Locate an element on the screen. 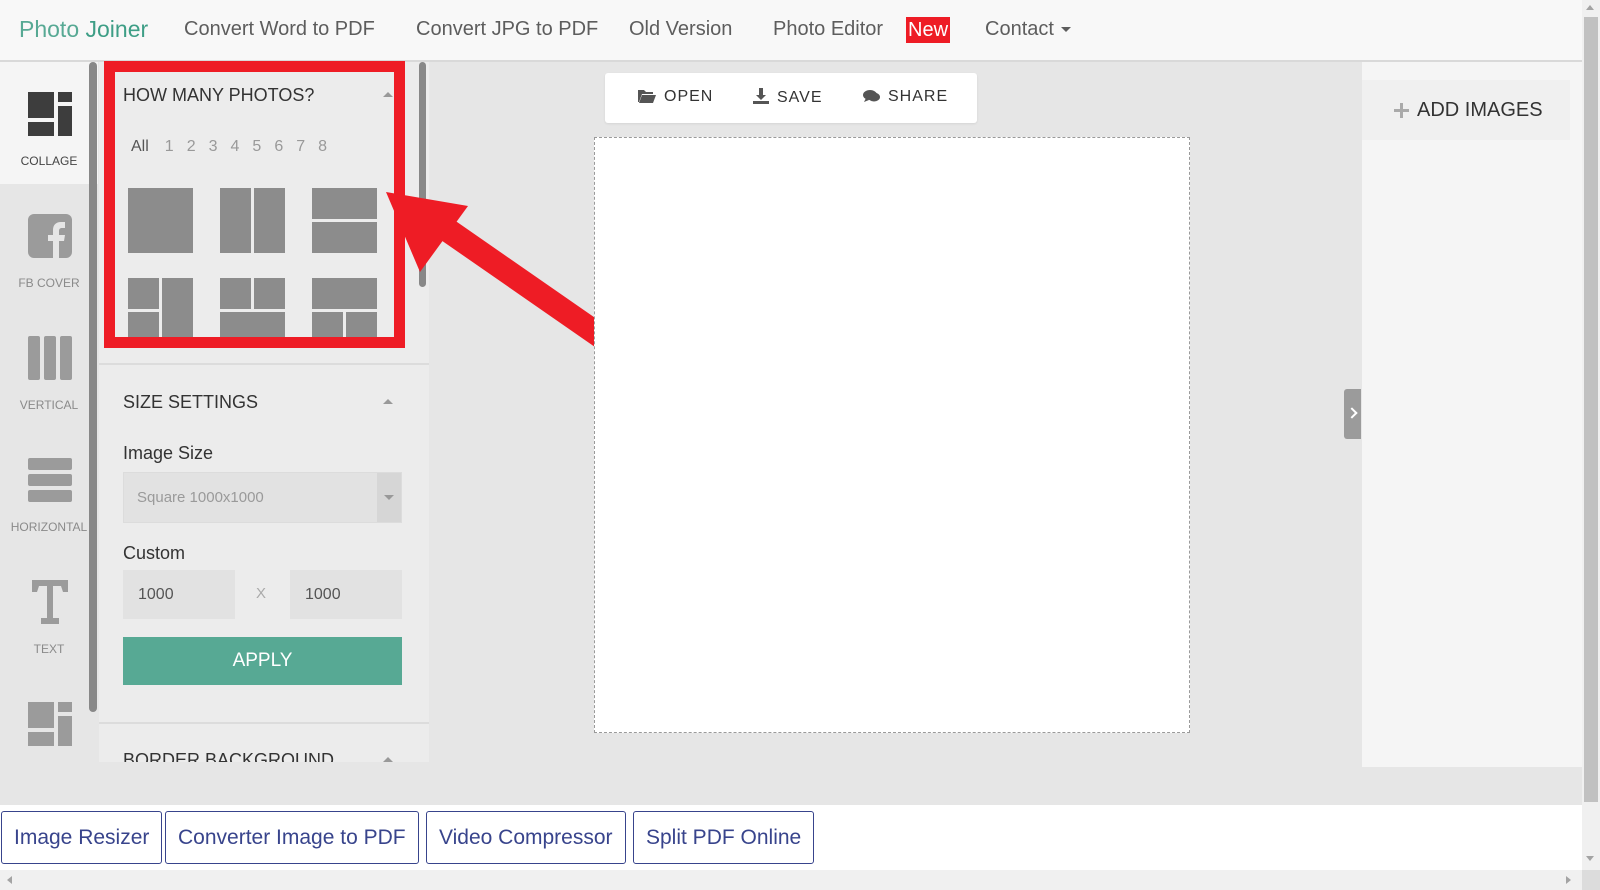  brand-logo: Photo Joiner is located at coordinates (83, 29).